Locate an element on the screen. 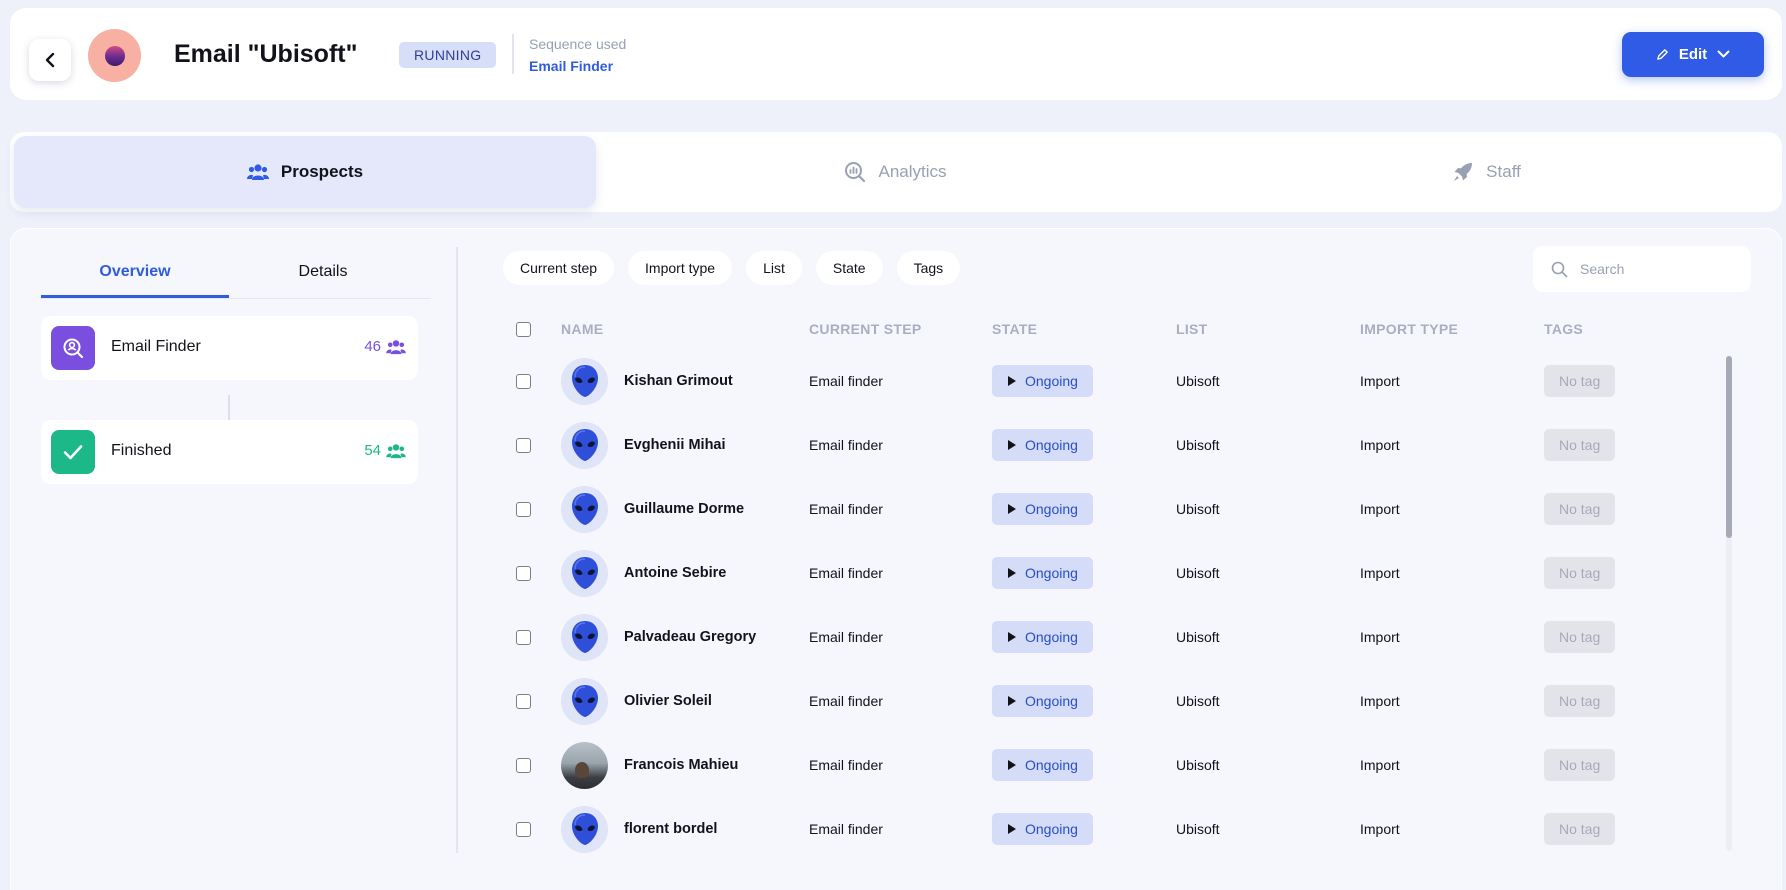  tab-label: Analytics is located at coordinates (912, 171).